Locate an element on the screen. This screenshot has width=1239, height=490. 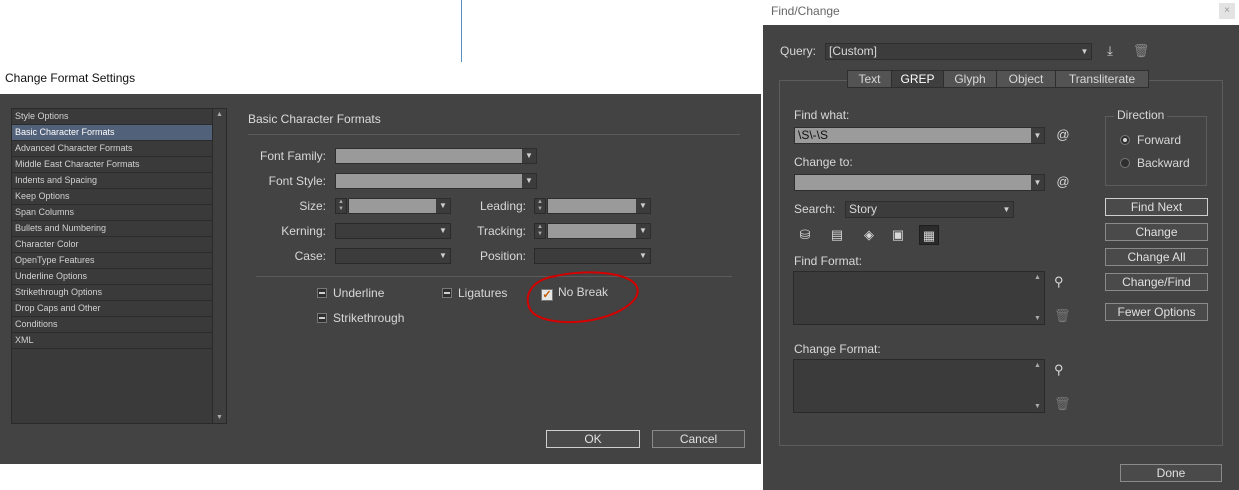
ligatures-label: Ligatures is located at coordinates (483, 293).